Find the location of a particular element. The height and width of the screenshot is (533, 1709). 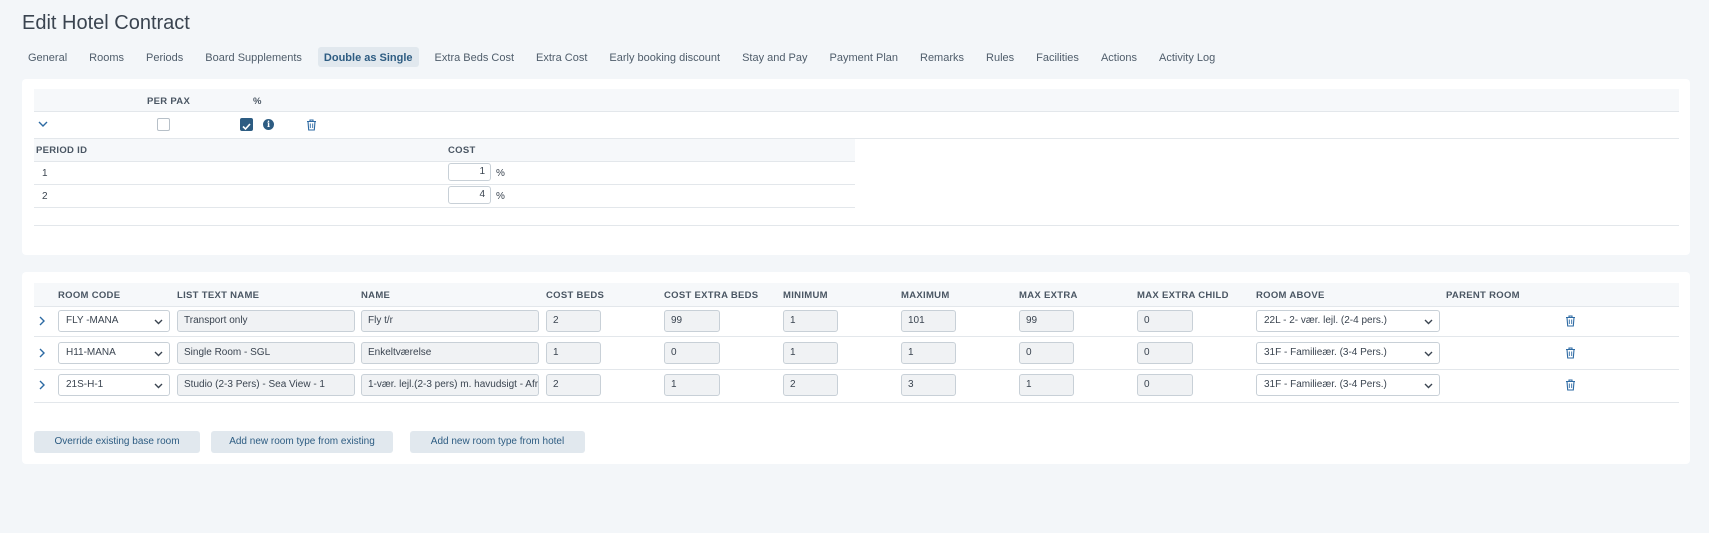

tab-activity-log: Activity Log is located at coordinates (1187, 57).